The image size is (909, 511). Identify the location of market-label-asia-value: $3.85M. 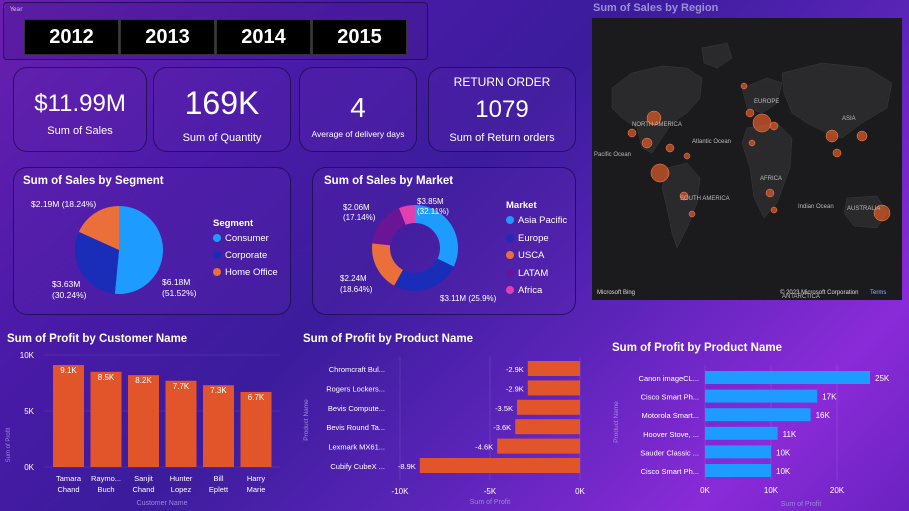
(430, 201).